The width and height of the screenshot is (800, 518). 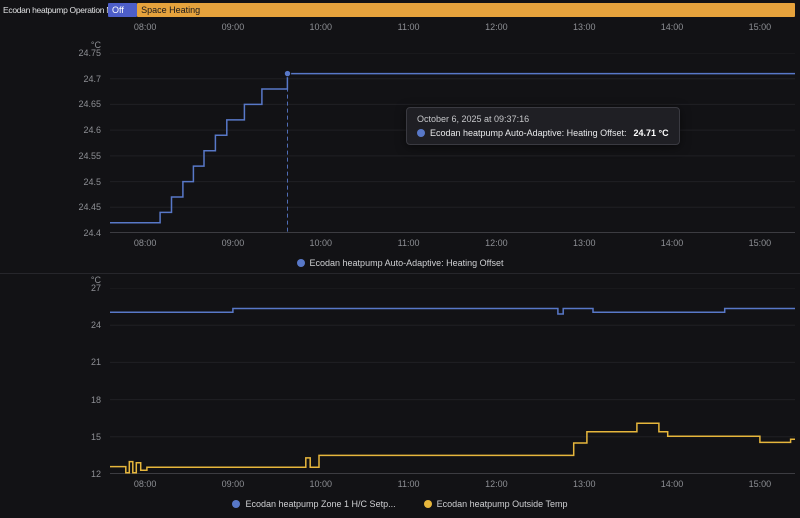 I want to click on legend-label: Ecodan heatpump Outside Temp, so click(x=502, y=504).